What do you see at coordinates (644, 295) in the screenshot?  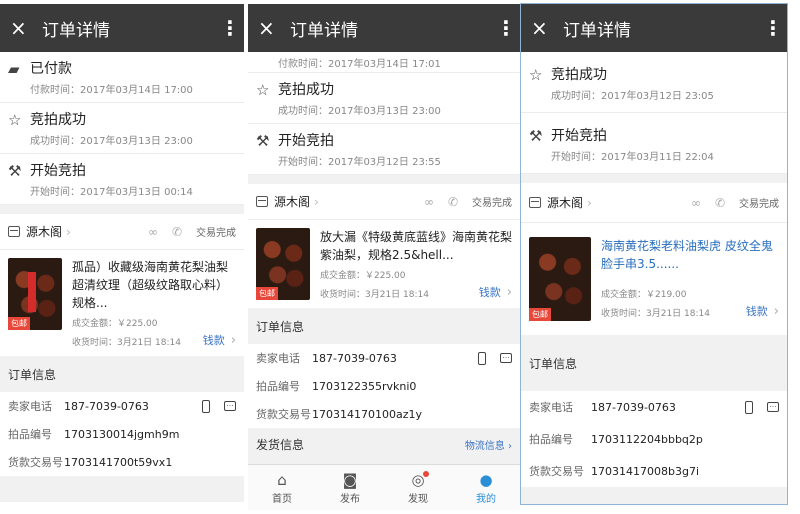 I see `deal-amount: 成交金额：￥219.00` at bounding box center [644, 295].